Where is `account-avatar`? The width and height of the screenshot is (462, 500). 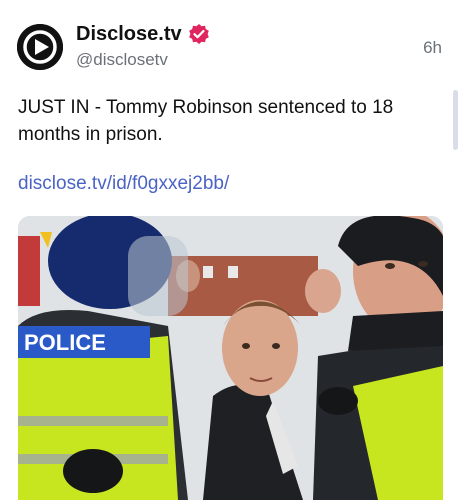
account-avatar is located at coordinates (40, 47).